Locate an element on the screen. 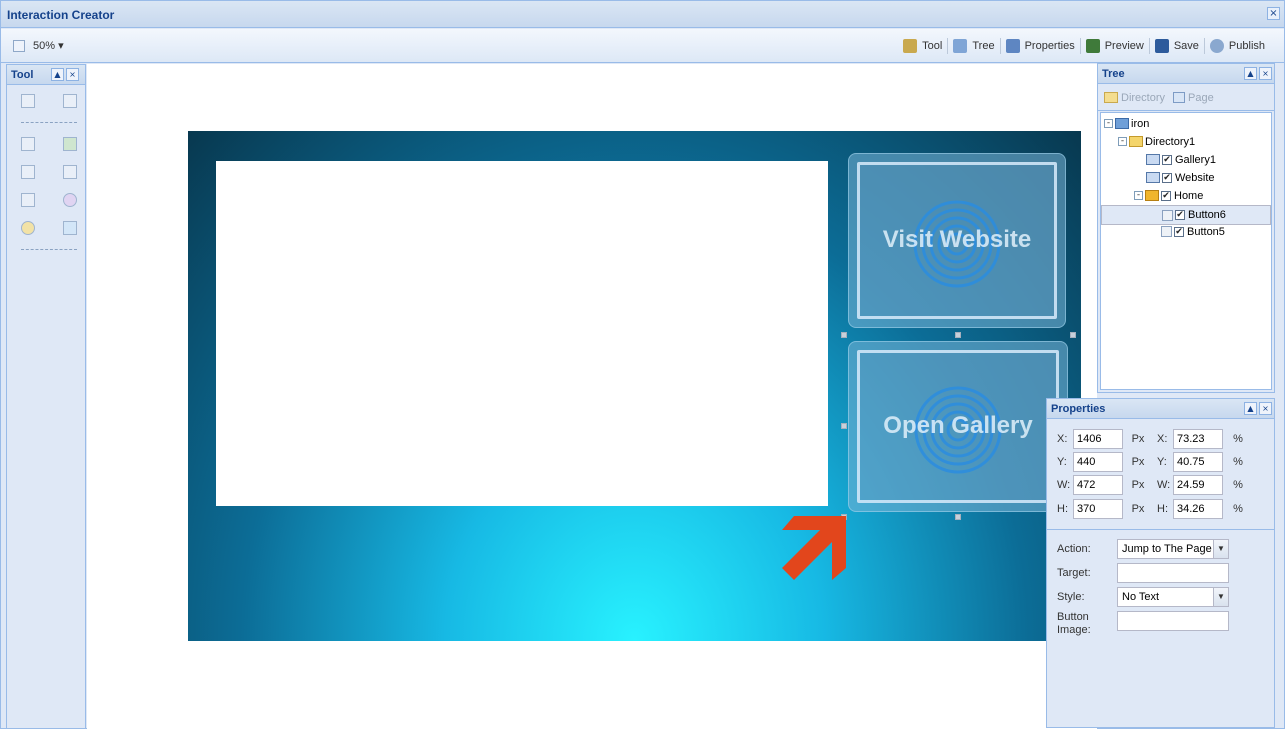  window-close-icon: × is located at coordinates (1273, 13).